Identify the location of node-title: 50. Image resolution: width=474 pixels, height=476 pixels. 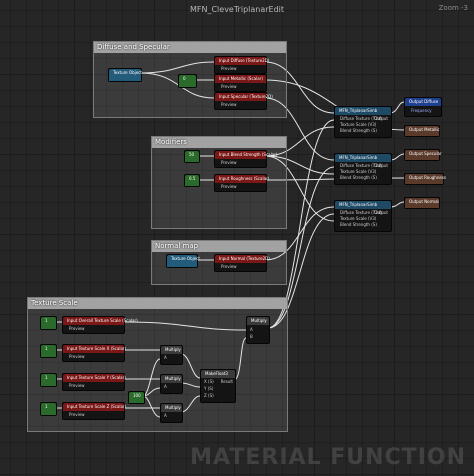
(192, 154).